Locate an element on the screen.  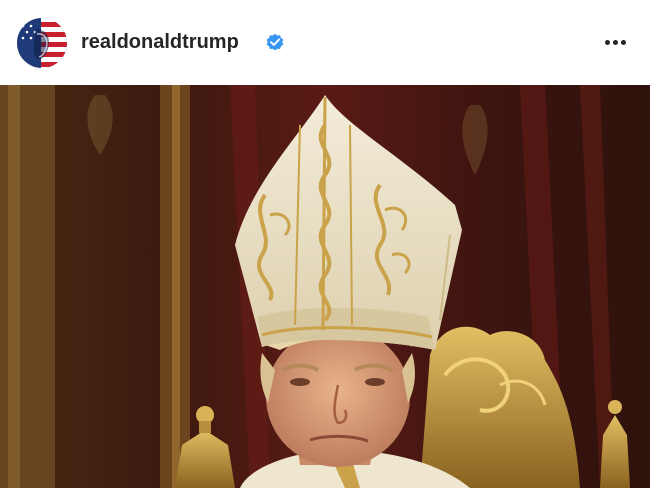
verified-badge-icon is located at coordinates (275, 42).